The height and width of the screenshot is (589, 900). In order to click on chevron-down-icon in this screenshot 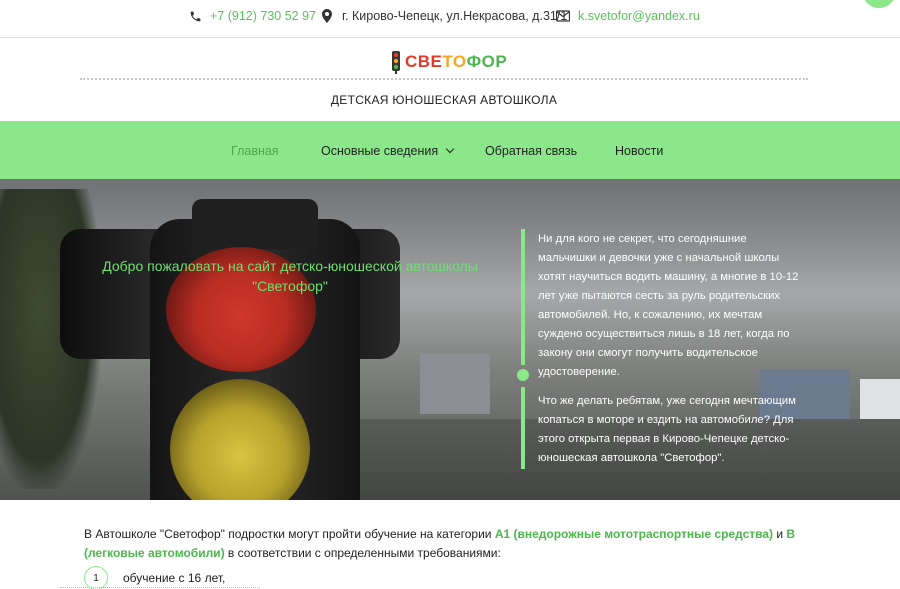, I will do `click(450, 149)`.